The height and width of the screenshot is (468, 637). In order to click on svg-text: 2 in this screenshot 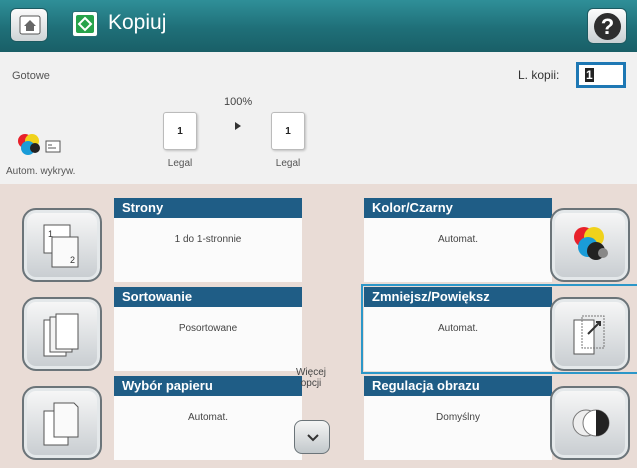, I will do `click(72, 260)`.